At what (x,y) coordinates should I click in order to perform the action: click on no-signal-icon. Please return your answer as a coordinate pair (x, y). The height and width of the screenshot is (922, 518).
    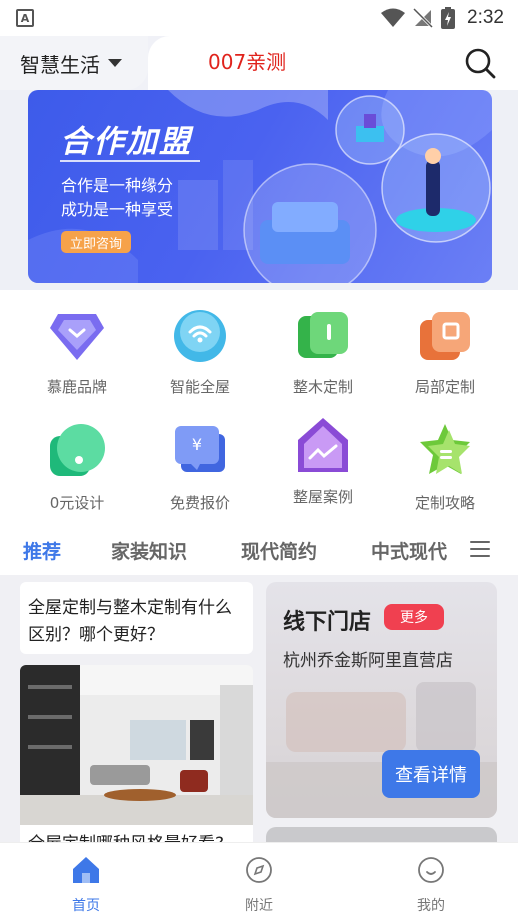
    Looking at the image, I should click on (423, 18).